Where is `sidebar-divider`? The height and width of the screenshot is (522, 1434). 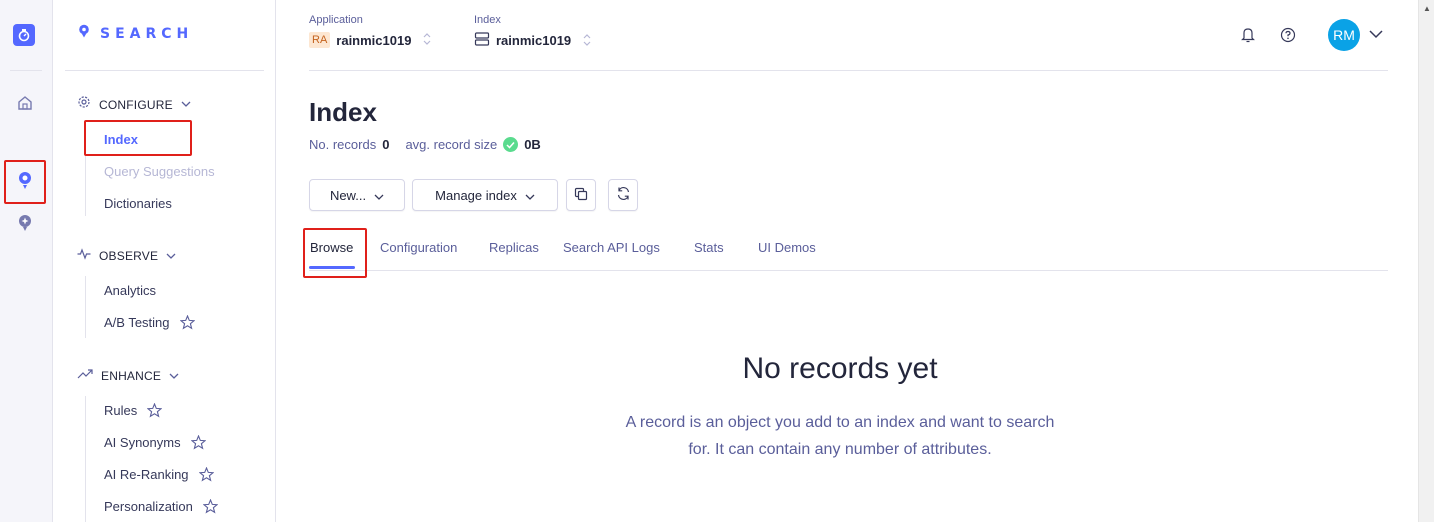 sidebar-divider is located at coordinates (164, 70).